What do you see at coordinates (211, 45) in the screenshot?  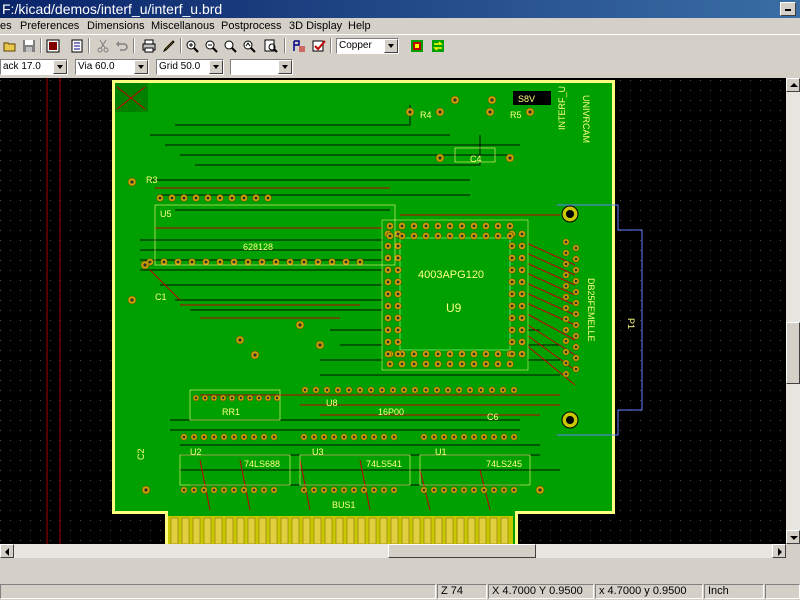 I see `zoom-out-icon` at bounding box center [211, 45].